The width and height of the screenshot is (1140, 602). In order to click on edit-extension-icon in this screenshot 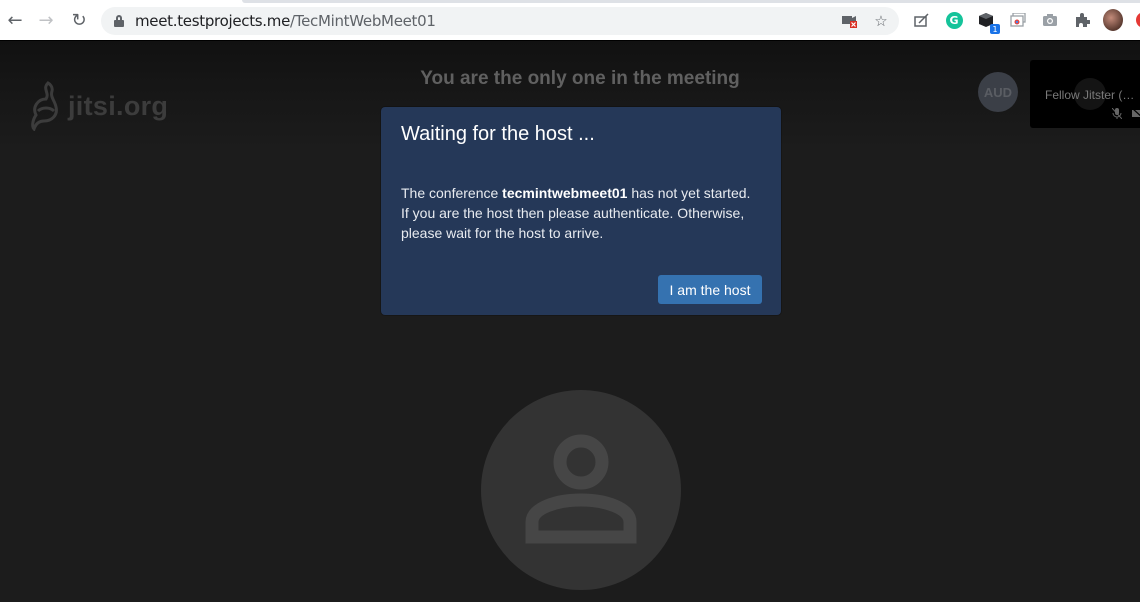, I will do `click(922, 20)`.